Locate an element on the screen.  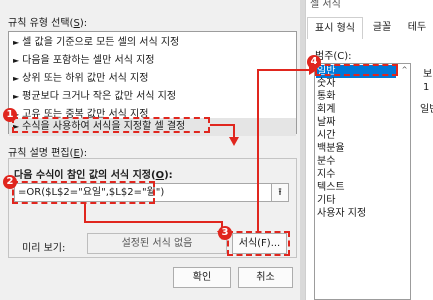
step-badge-2: 2 is located at coordinates (10, 182).